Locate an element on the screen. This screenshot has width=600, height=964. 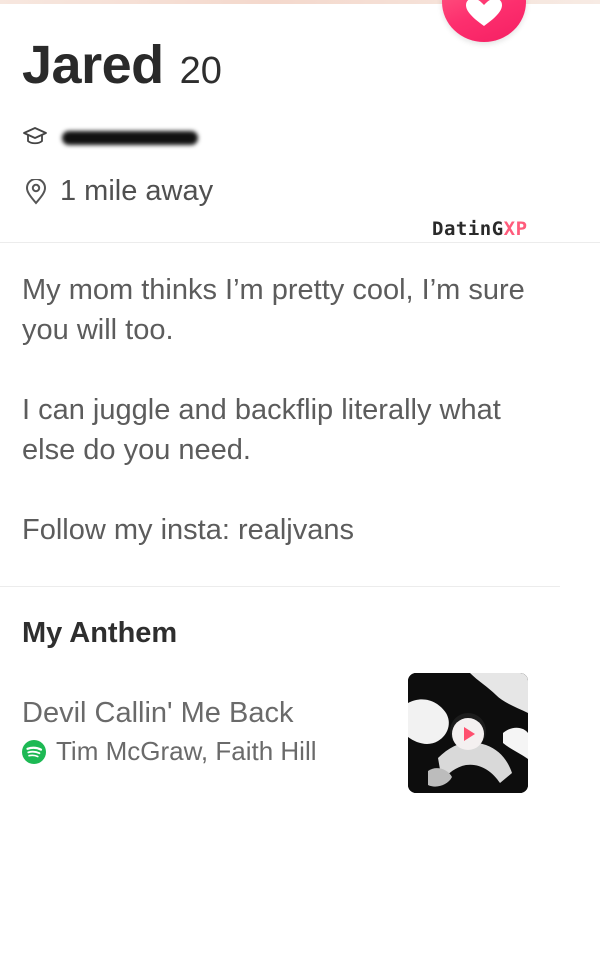
graduation-cap-icon is located at coordinates (35, 136).